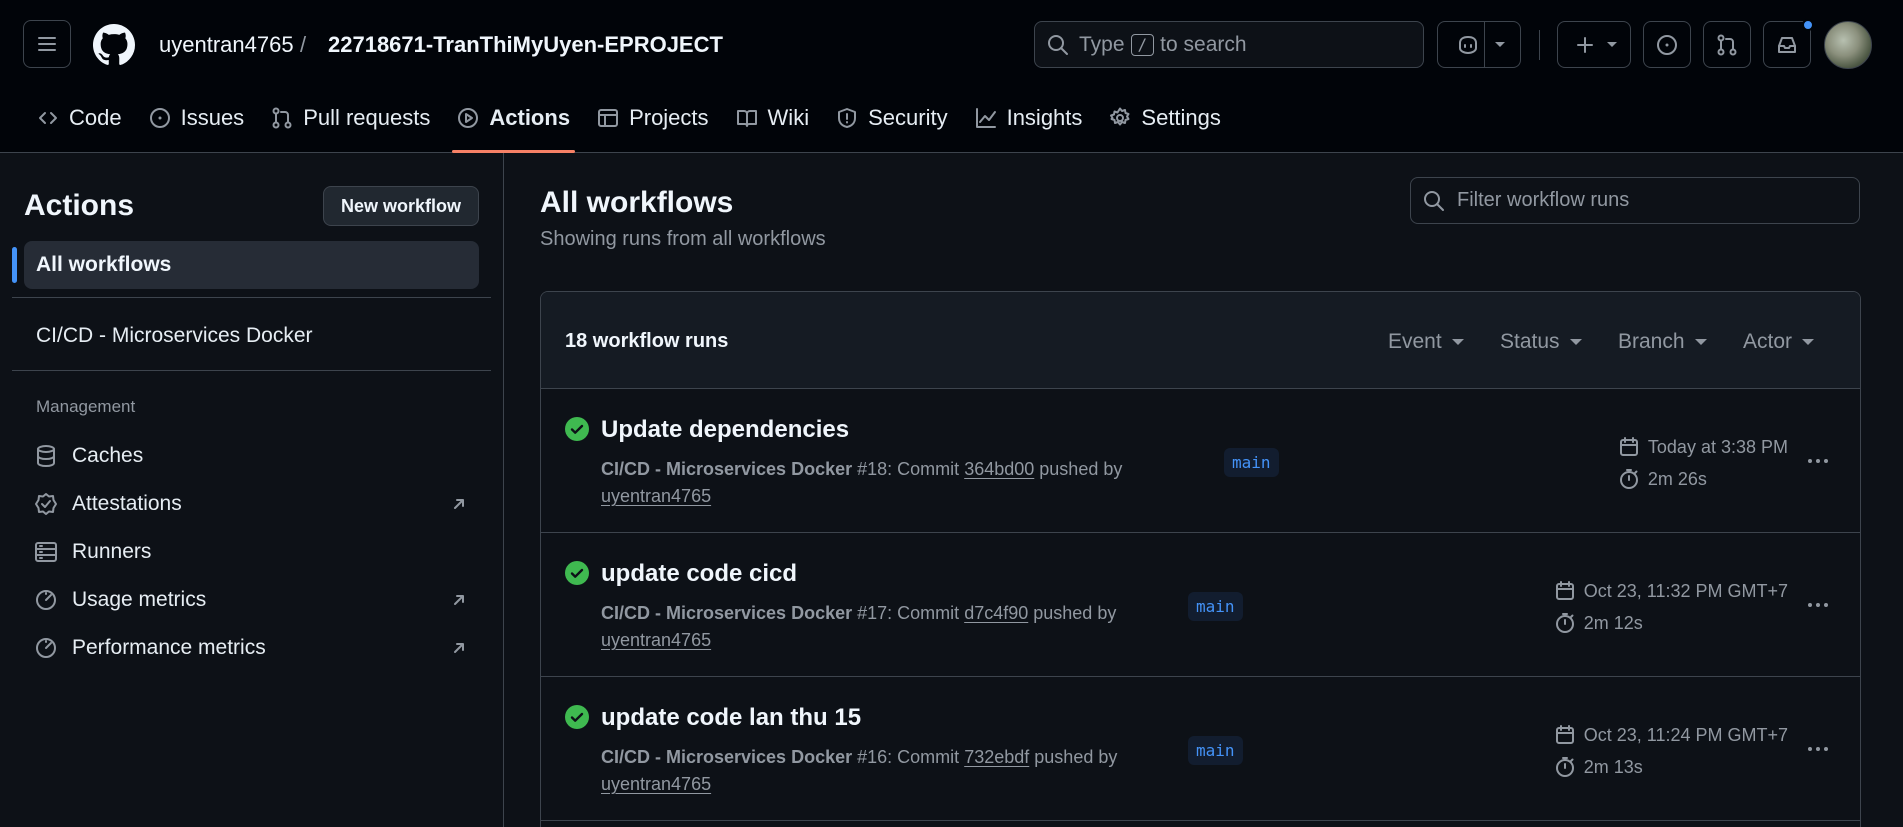 The height and width of the screenshot is (827, 1903). I want to click on event-filter-dropdown: Event, so click(1426, 342).